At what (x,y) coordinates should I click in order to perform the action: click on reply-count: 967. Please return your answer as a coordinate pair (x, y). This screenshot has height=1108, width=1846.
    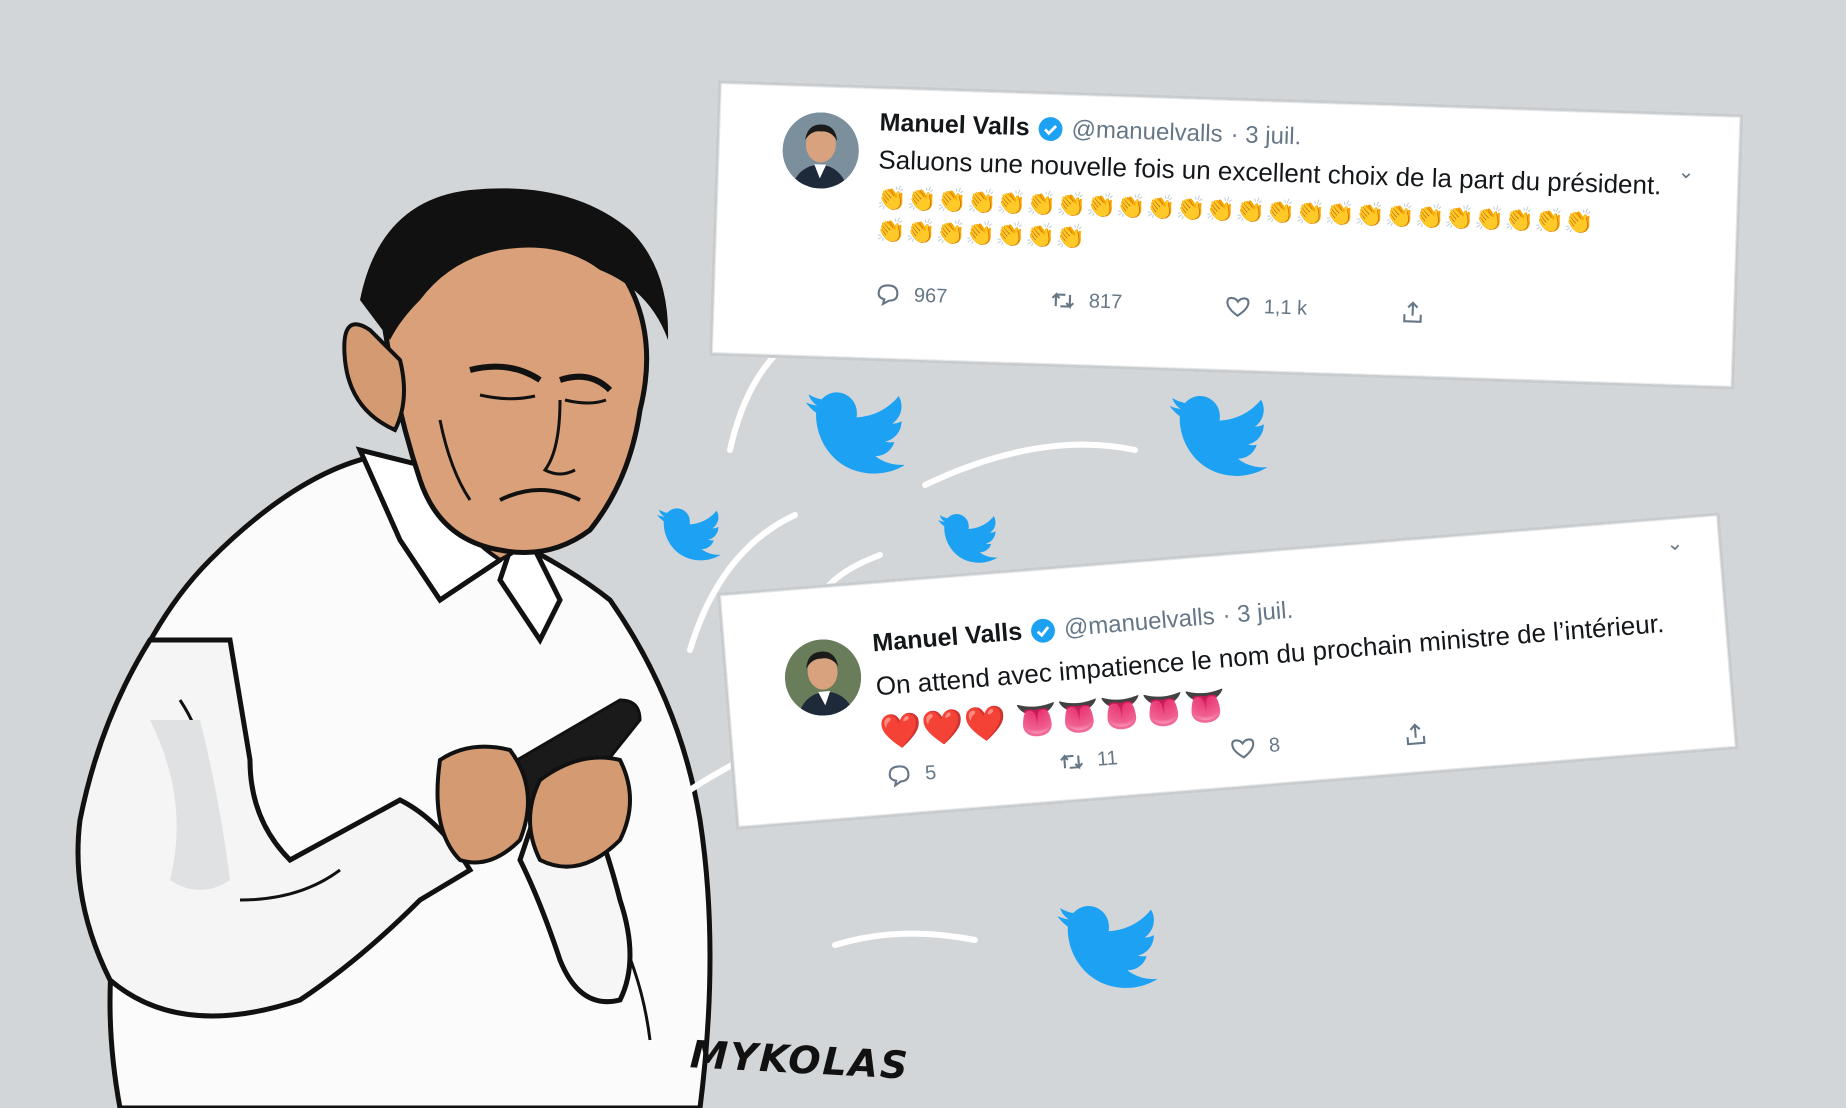
    Looking at the image, I should click on (930, 296).